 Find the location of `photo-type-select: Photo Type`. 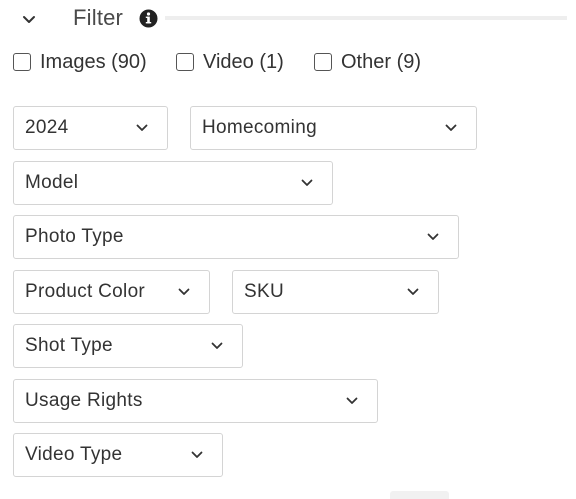

photo-type-select: Photo Type is located at coordinates (236, 237).